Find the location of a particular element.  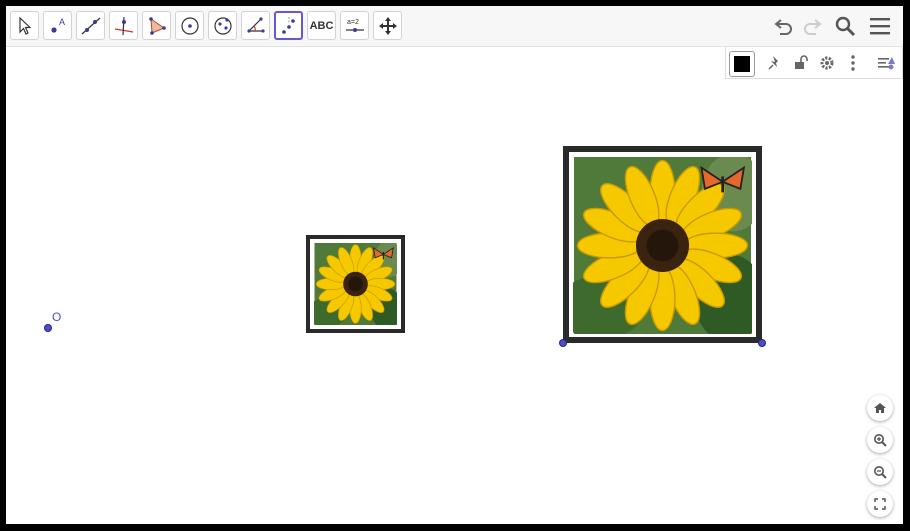

point-tool-button: A is located at coordinates (57, 25).